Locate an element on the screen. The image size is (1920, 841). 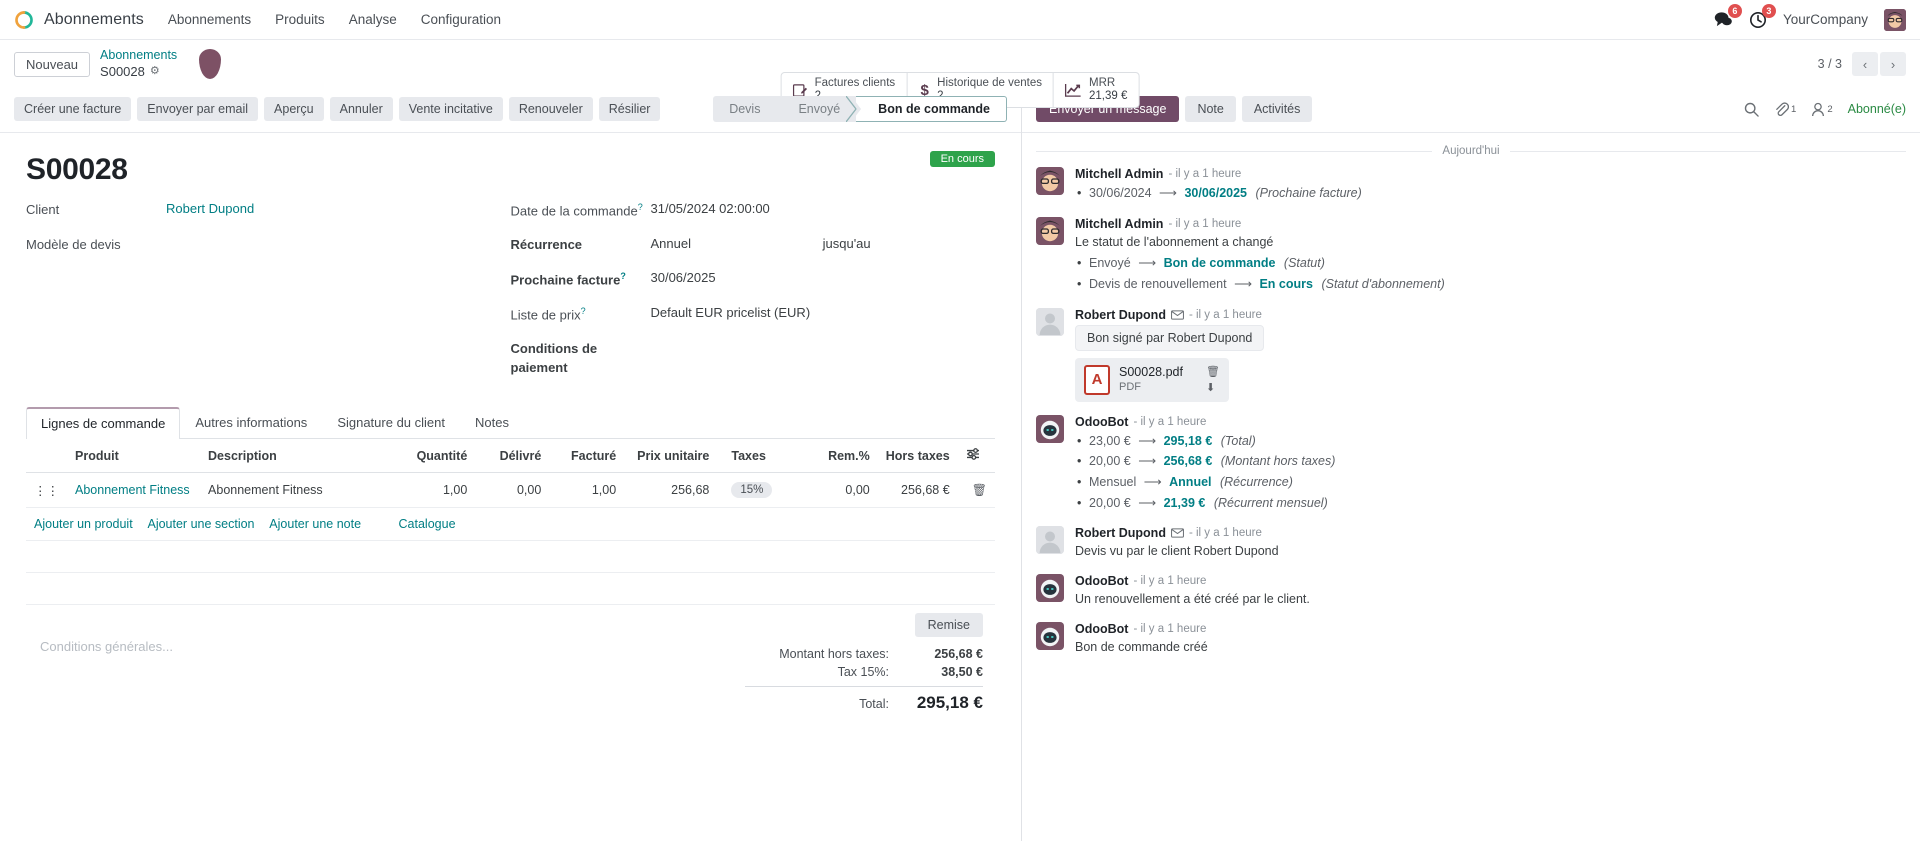
pipeline-stage-devis: Devis is located at coordinates (745, 109).